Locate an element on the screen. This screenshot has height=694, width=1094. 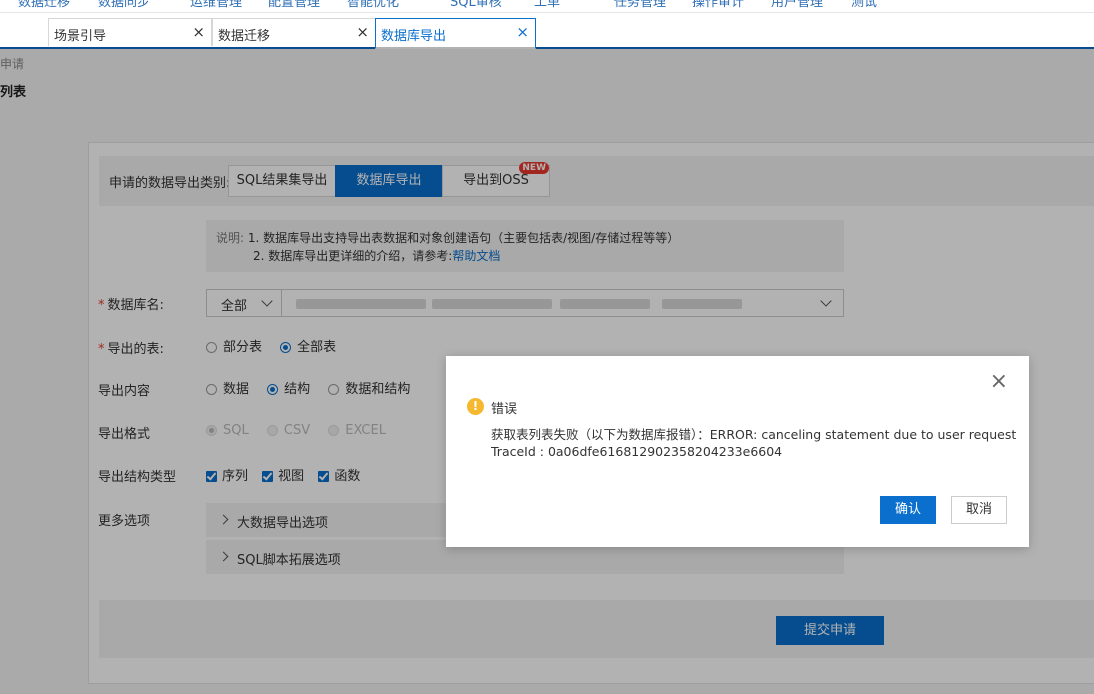
tab-data-migration: 数据迁移 × is located at coordinates (294, 32).